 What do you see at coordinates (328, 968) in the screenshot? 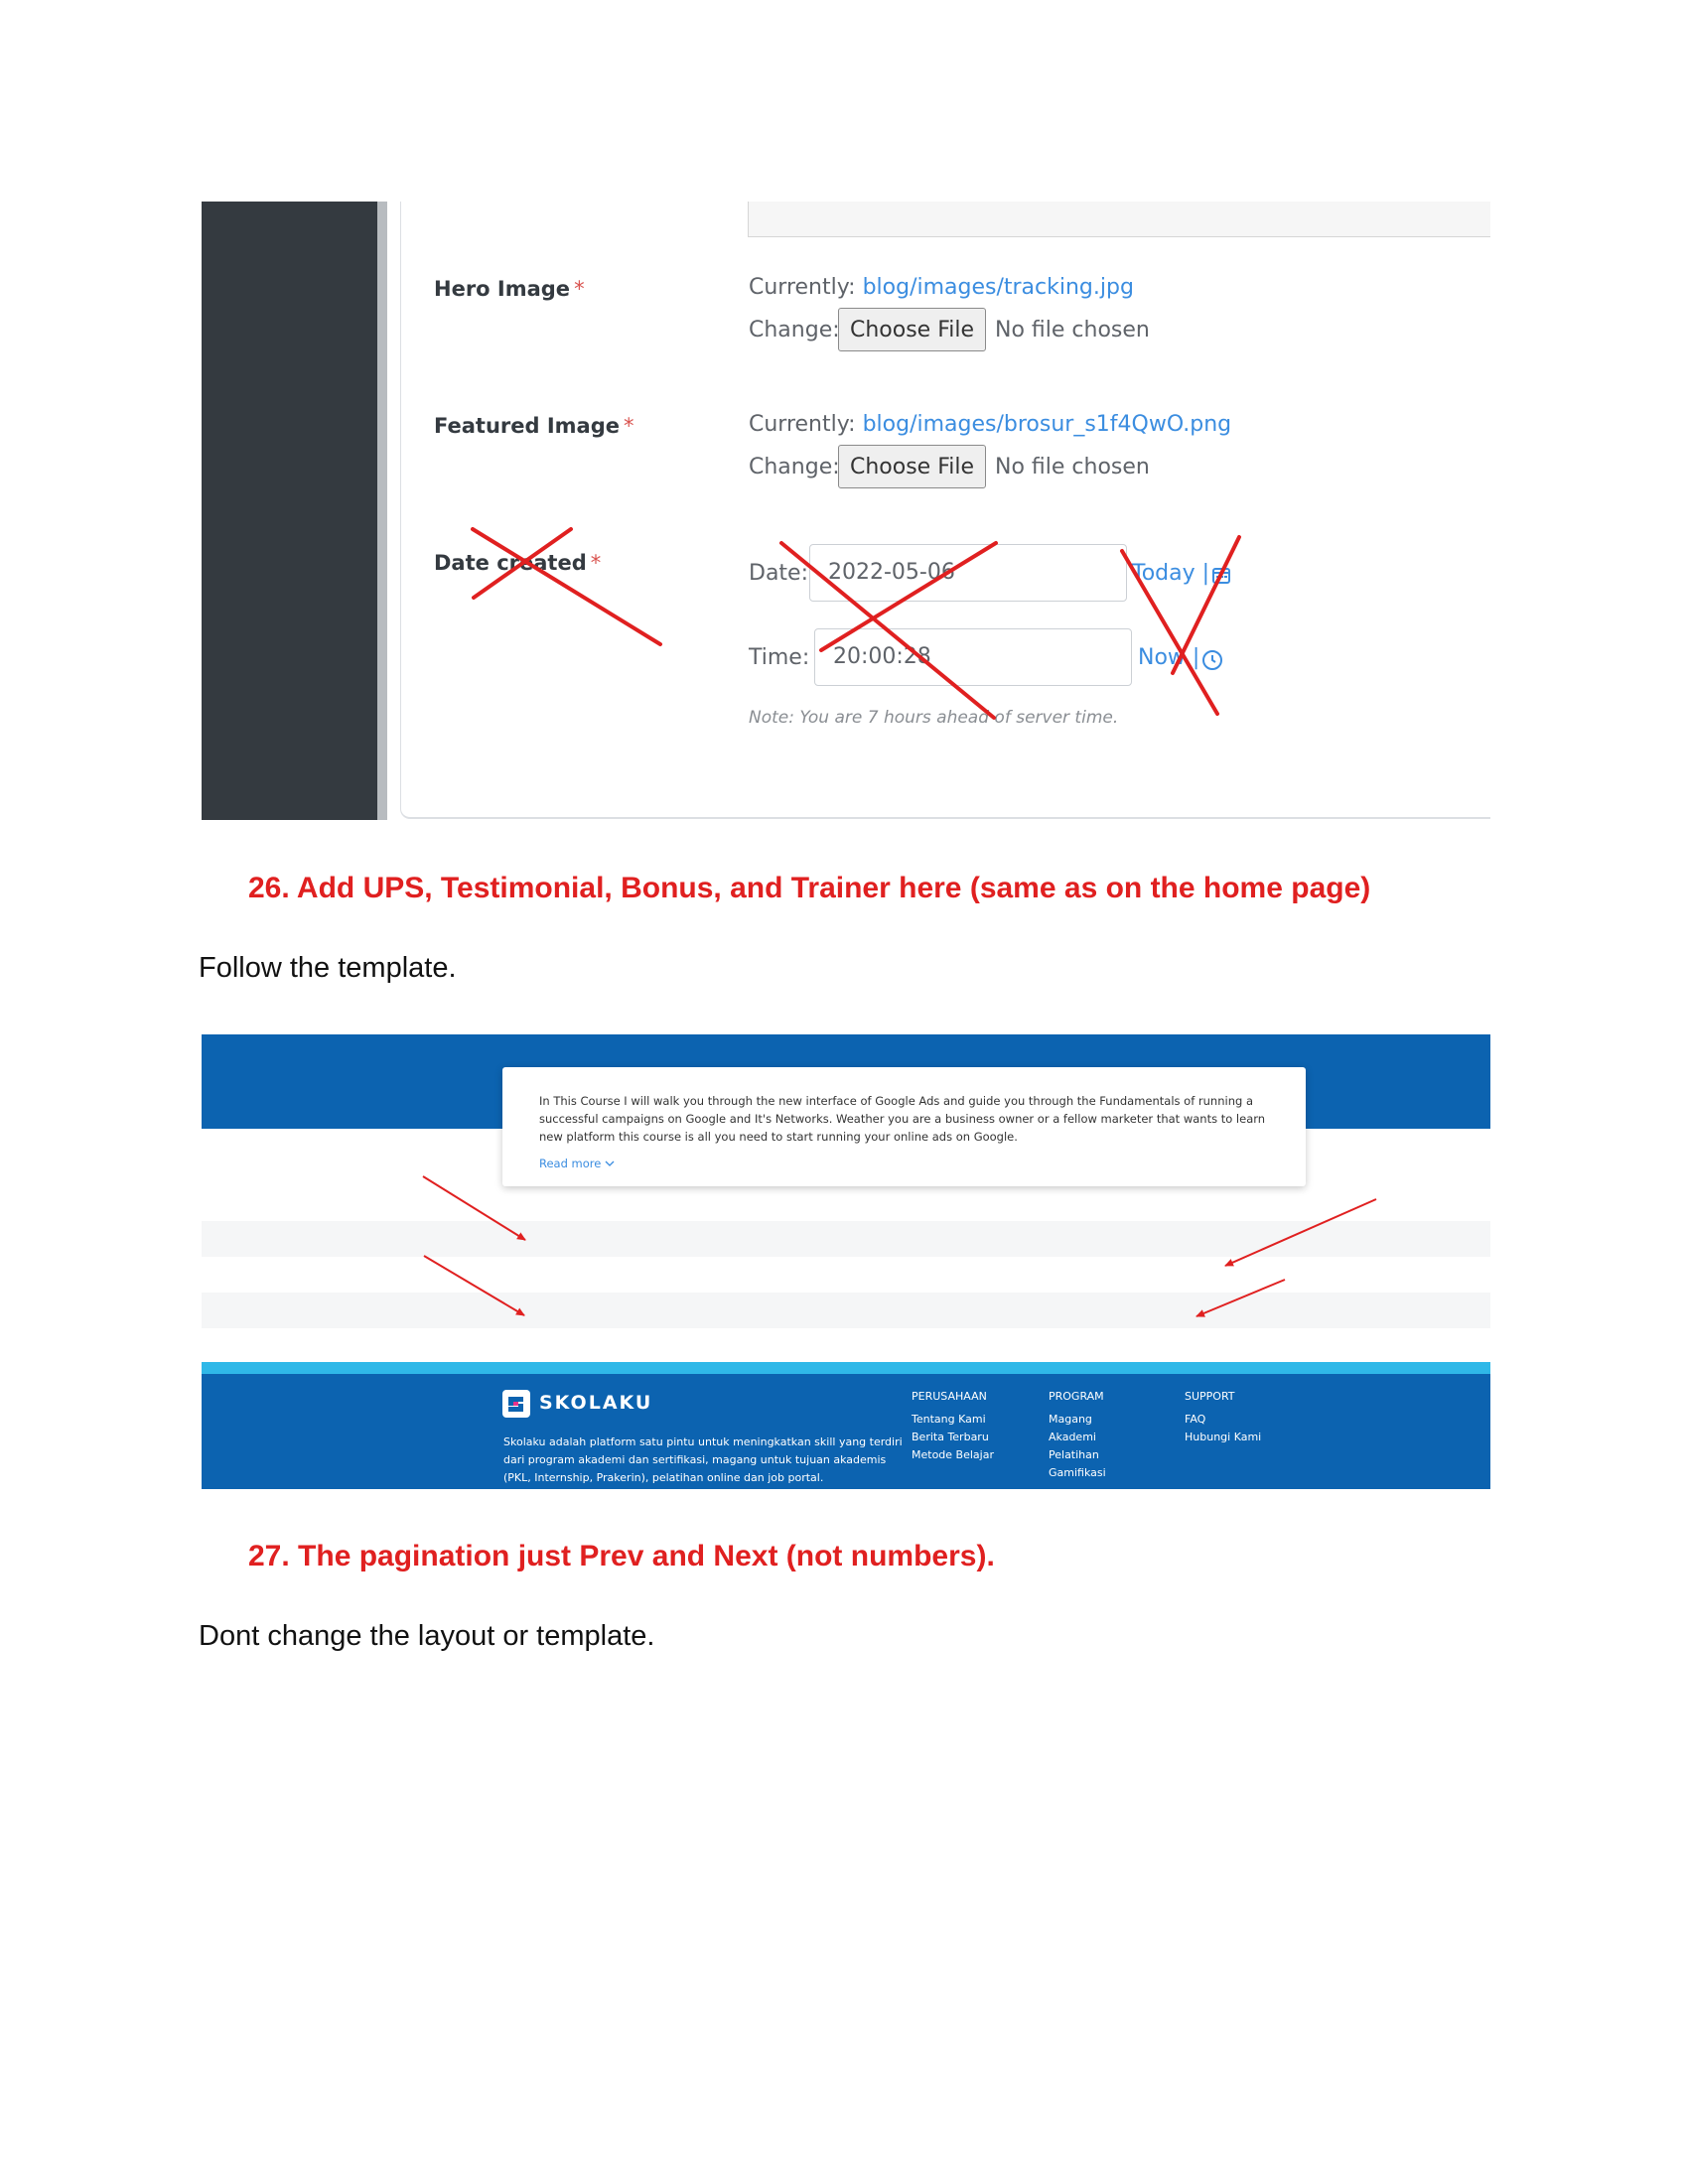
I see `instruction-26-text: Follow the template.` at bounding box center [328, 968].